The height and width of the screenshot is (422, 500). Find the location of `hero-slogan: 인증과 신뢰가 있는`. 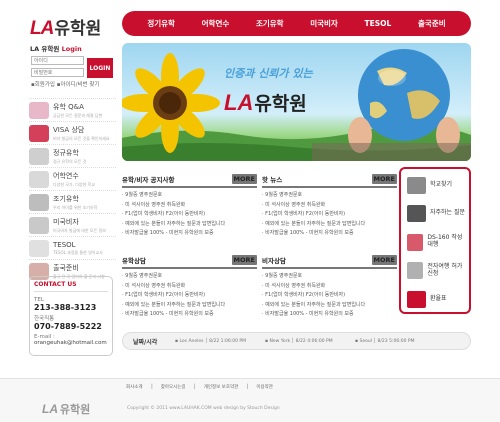

hero-slogan: 인증과 신뢰가 있는 is located at coordinates (268, 73).